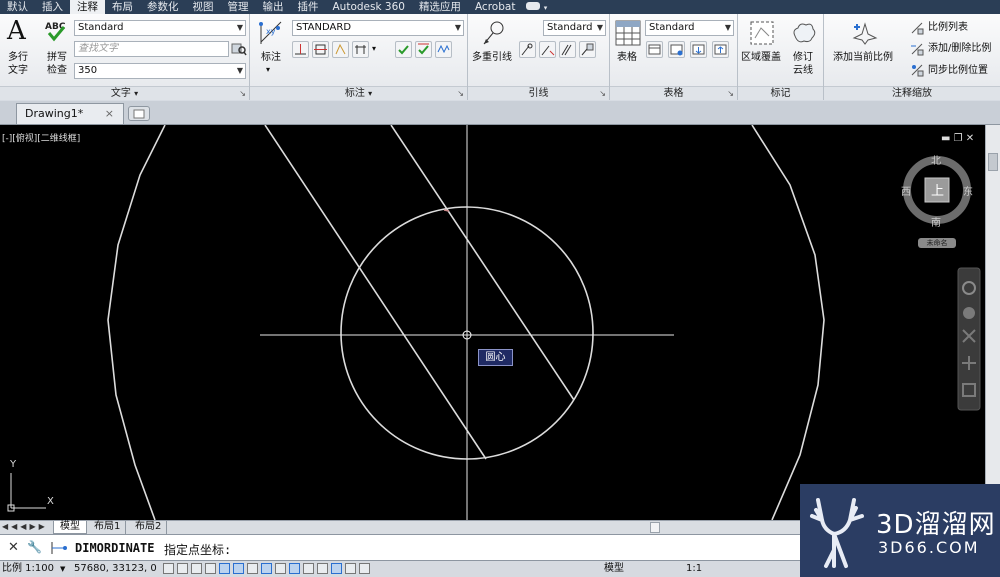 The height and width of the screenshot is (577, 1000). What do you see at coordinates (780, 93) in the screenshot?
I see `markup-panel-title: 标记` at bounding box center [780, 93].